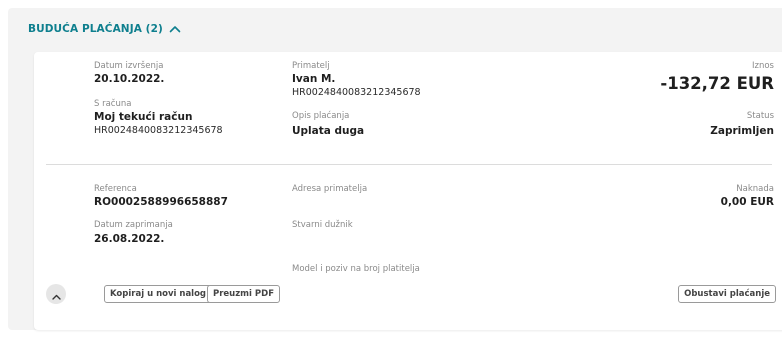 The height and width of the screenshot is (347, 782). What do you see at coordinates (129, 79) in the screenshot?
I see `execution-date: 20.10.2022.` at bounding box center [129, 79].